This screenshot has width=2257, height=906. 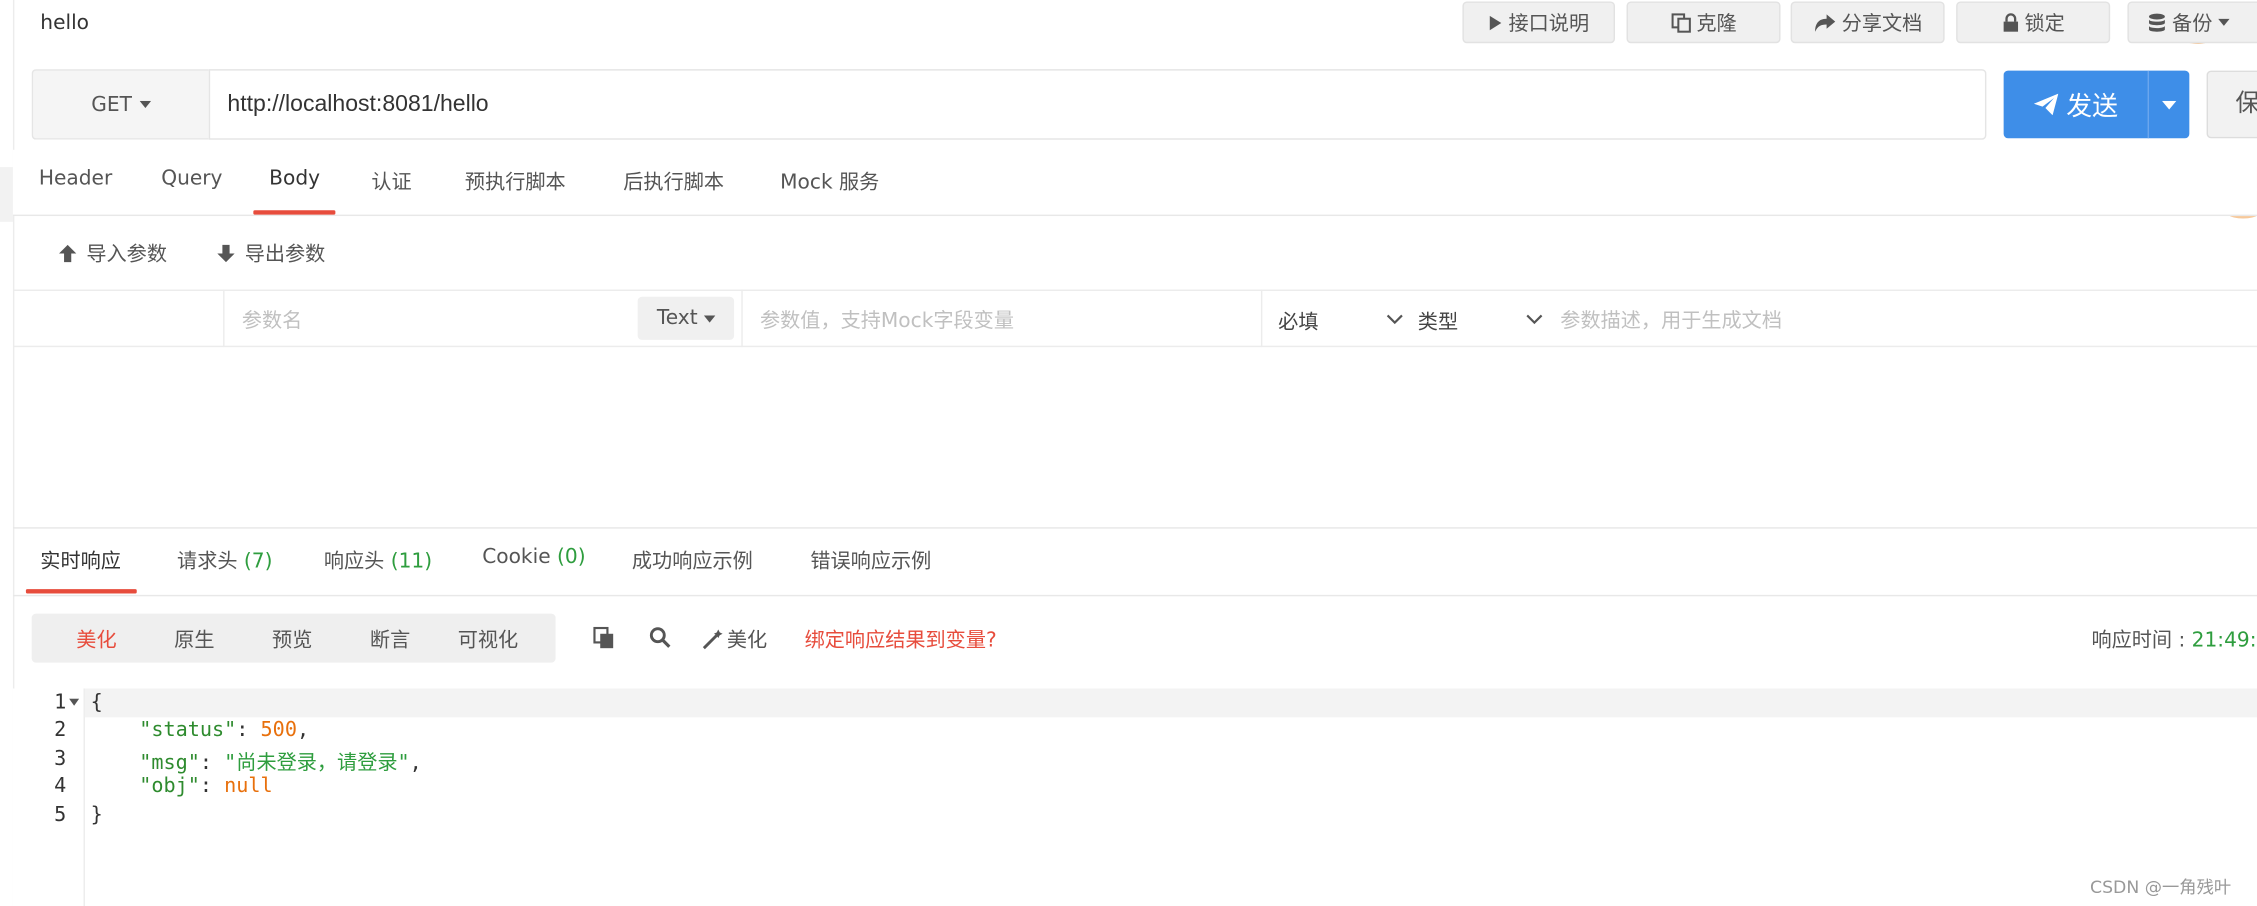 What do you see at coordinates (68, 253) in the screenshot?
I see `arrow-up-icon` at bounding box center [68, 253].